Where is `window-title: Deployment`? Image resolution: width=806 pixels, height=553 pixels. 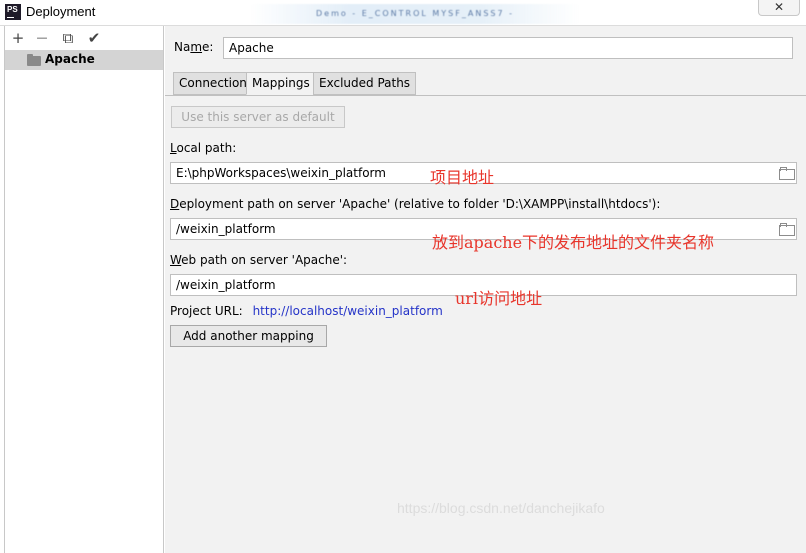 window-title: Deployment is located at coordinates (61, 11).